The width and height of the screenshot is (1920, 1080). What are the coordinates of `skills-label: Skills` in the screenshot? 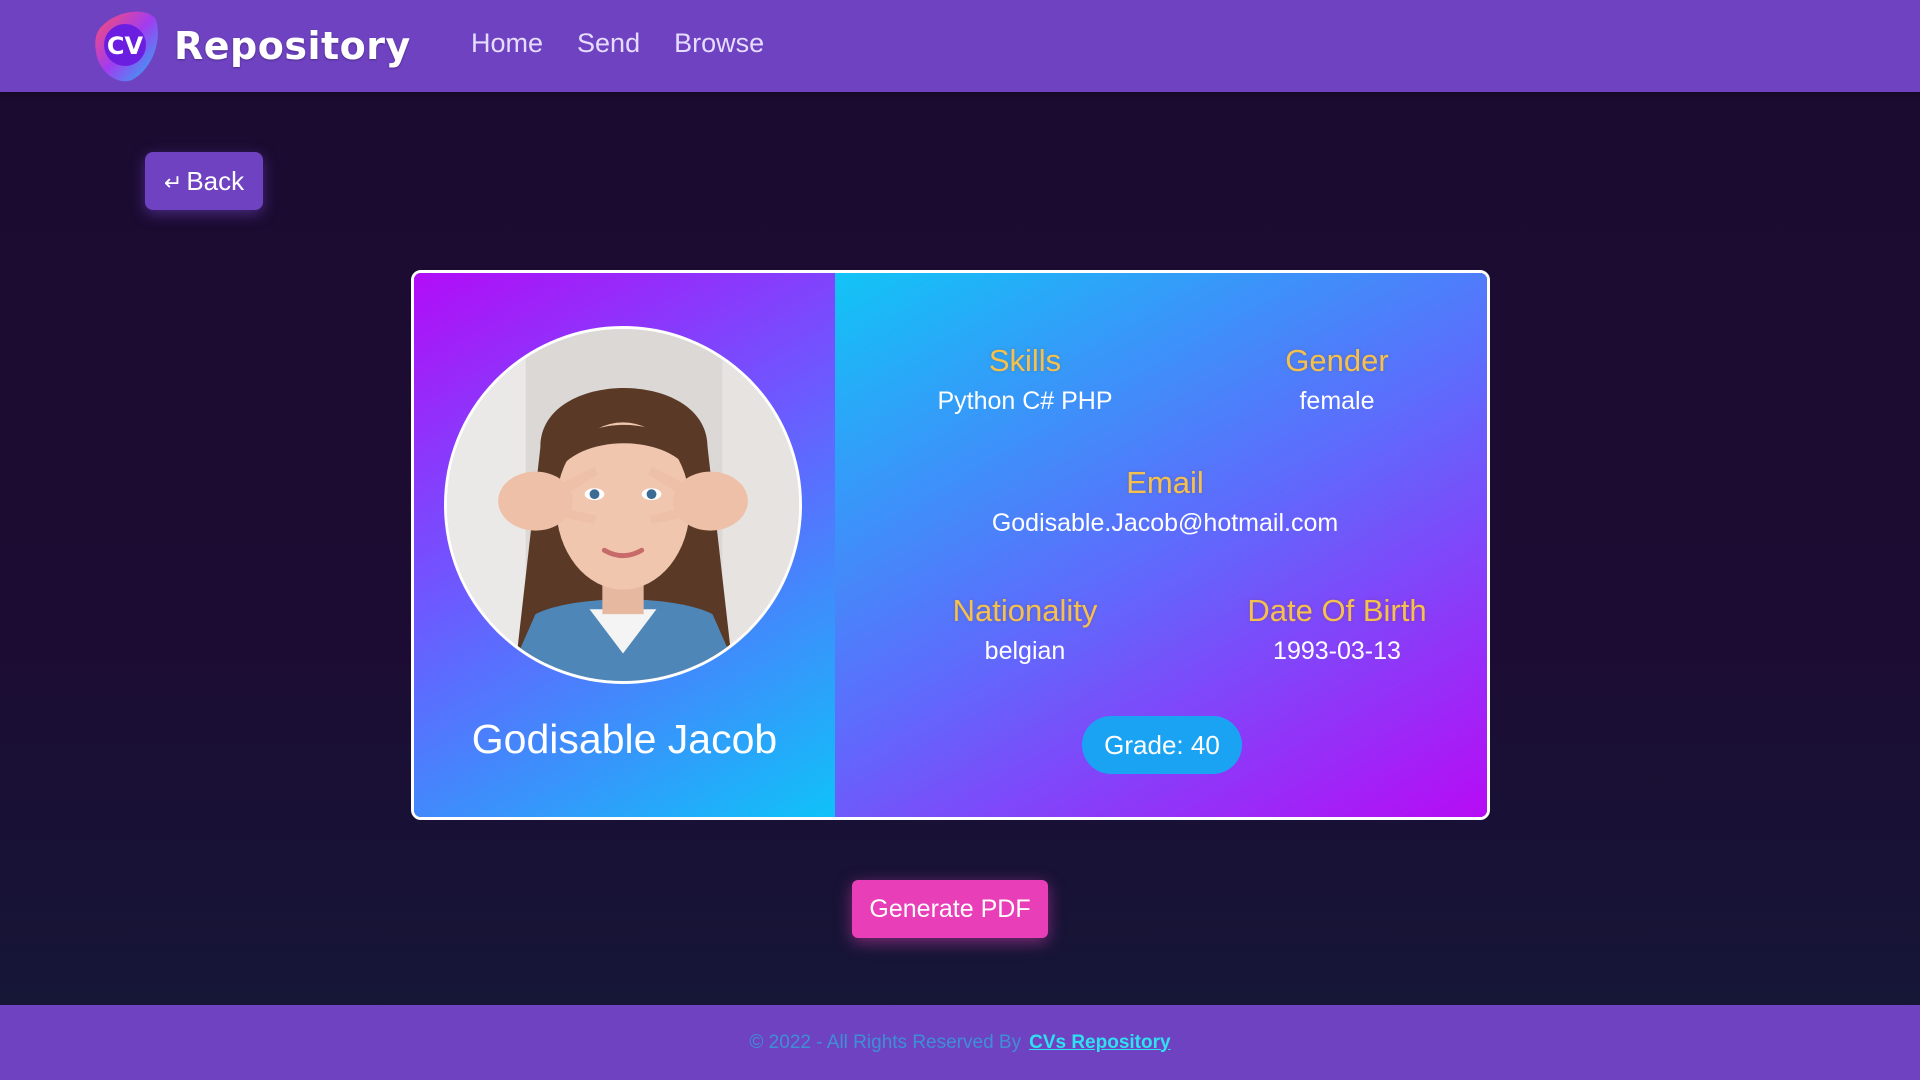 It's located at (1025, 360).